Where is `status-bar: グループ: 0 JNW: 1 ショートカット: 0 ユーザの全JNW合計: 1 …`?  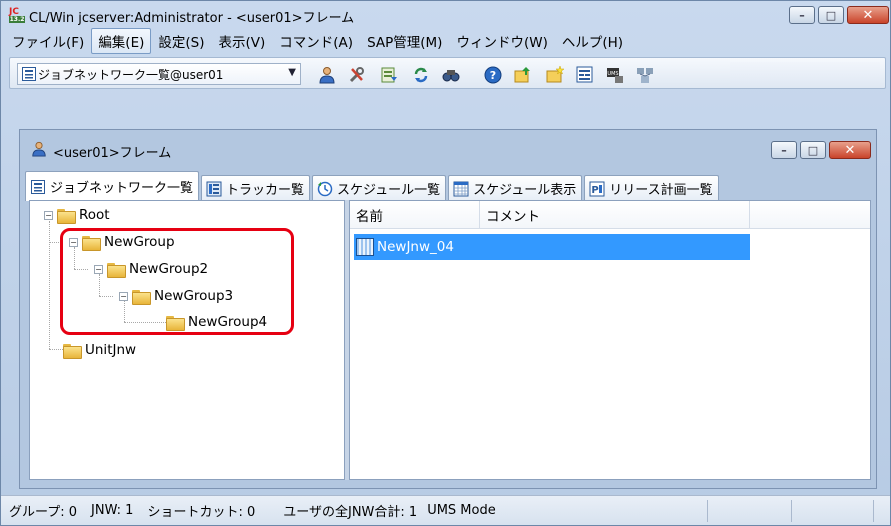 status-bar: グループ: 0 JNW: 1 ショートカット: 0 ユーザの全JNW合計: 1 … is located at coordinates (445, 510).